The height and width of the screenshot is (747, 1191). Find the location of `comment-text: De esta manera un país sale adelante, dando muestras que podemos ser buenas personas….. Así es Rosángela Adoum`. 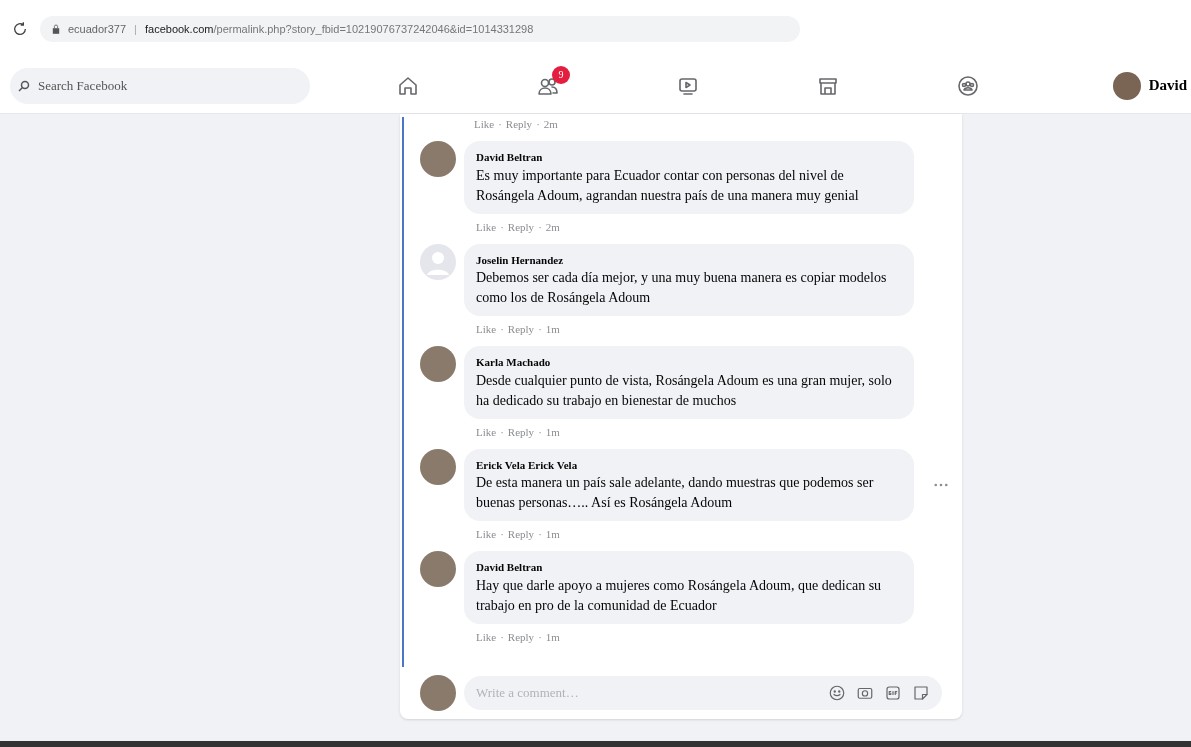

comment-text: De esta manera un país sale adelante, dando muestras que podemos ser buenas personas….. Así es Rosángela Adoum is located at coordinates (675, 493).